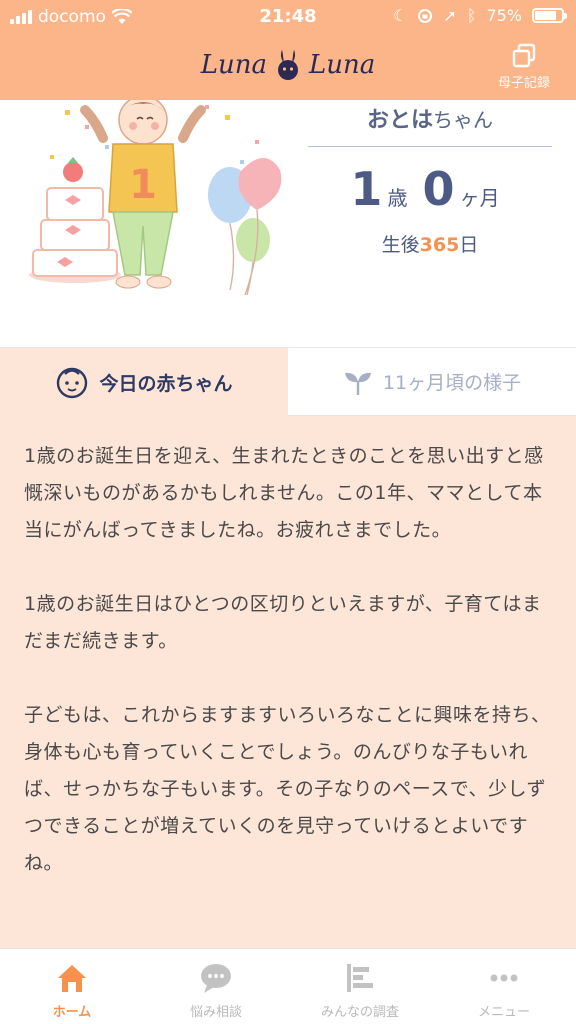 This screenshot has width=576, height=1024. What do you see at coordinates (452, 383) in the screenshot?
I see `tab-eleven-months-label: 11ヶ月頃の様子` at bounding box center [452, 383].